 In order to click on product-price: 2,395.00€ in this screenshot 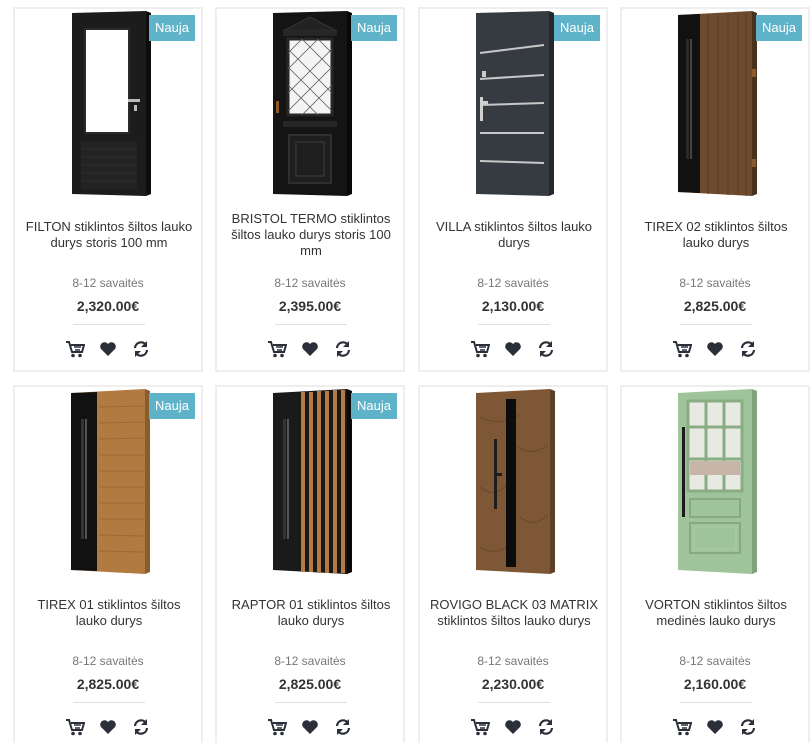, I will do `click(310, 306)`.